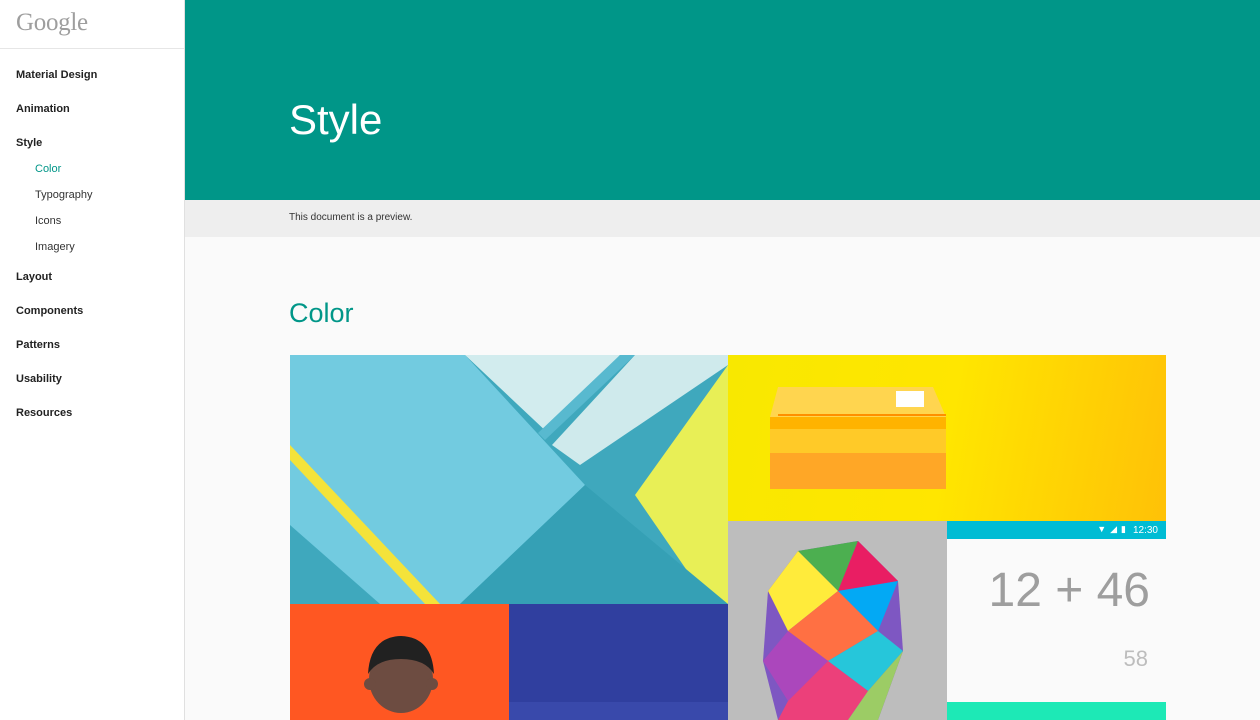 The image size is (1260, 720). What do you see at coordinates (92, 195) in the screenshot?
I see `sidebar-subitem-typography: Typography` at bounding box center [92, 195].